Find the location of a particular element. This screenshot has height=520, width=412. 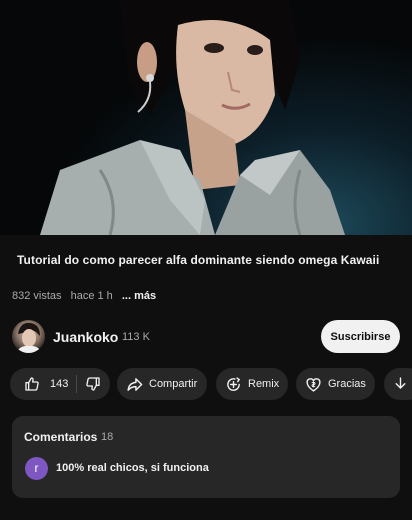

subscribe-button: Suscribirse is located at coordinates (360, 336).